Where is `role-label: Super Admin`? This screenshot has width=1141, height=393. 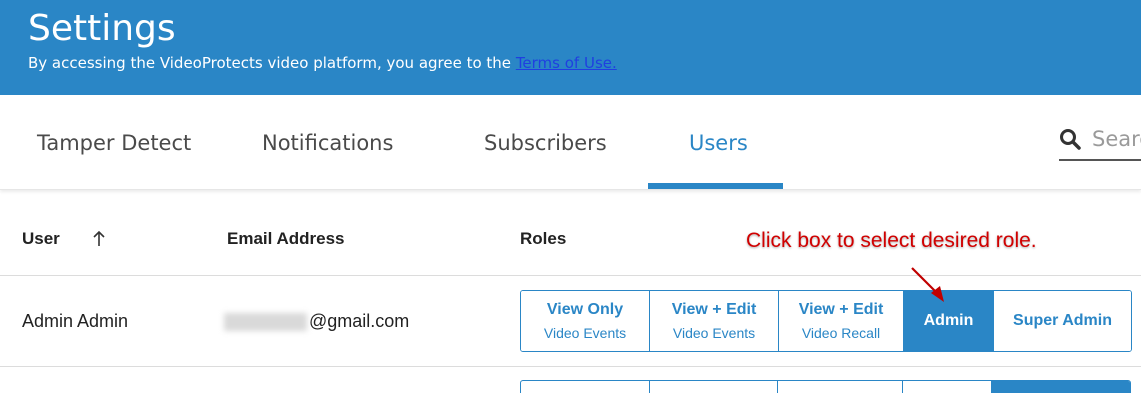 role-label: Super Admin is located at coordinates (1062, 320).